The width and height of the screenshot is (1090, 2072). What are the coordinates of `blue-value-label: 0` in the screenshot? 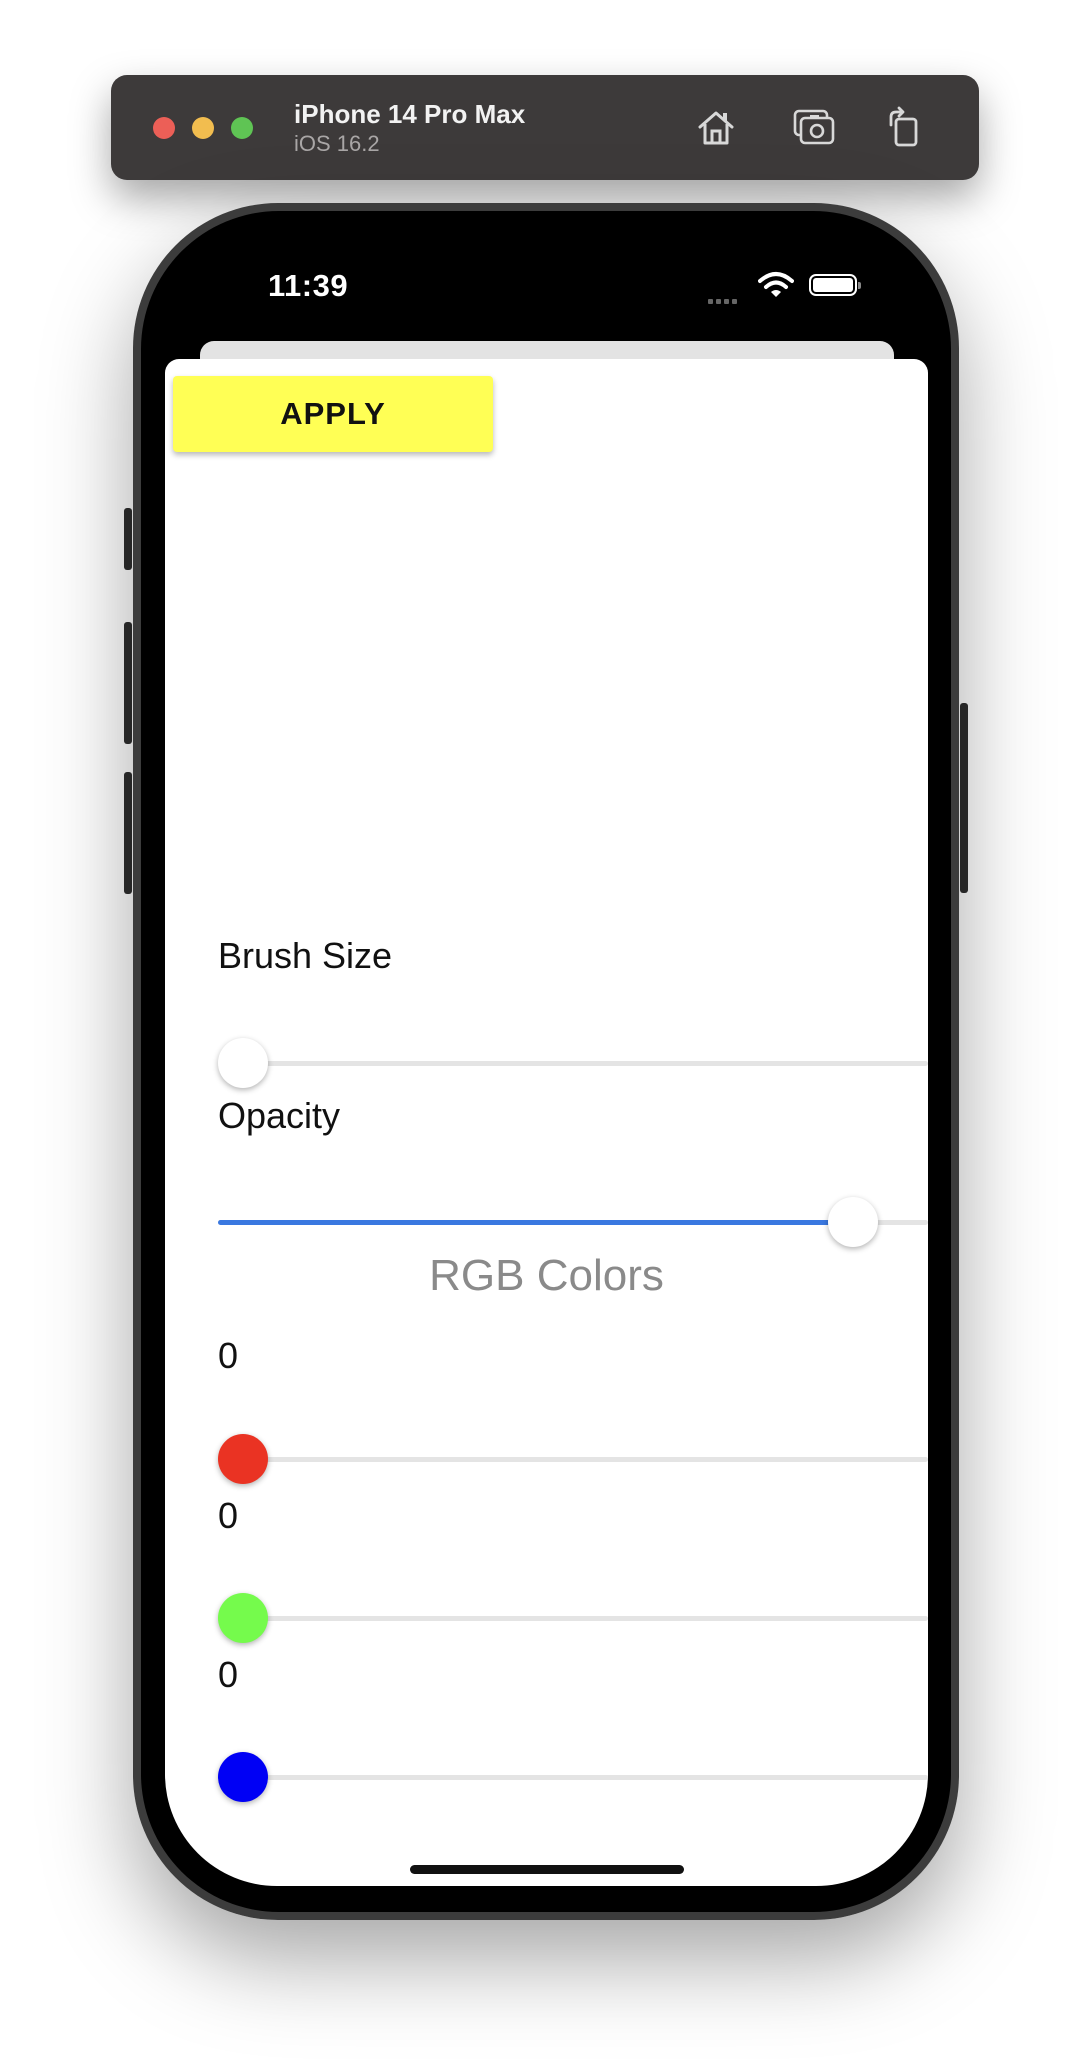 It's located at (228, 1674).